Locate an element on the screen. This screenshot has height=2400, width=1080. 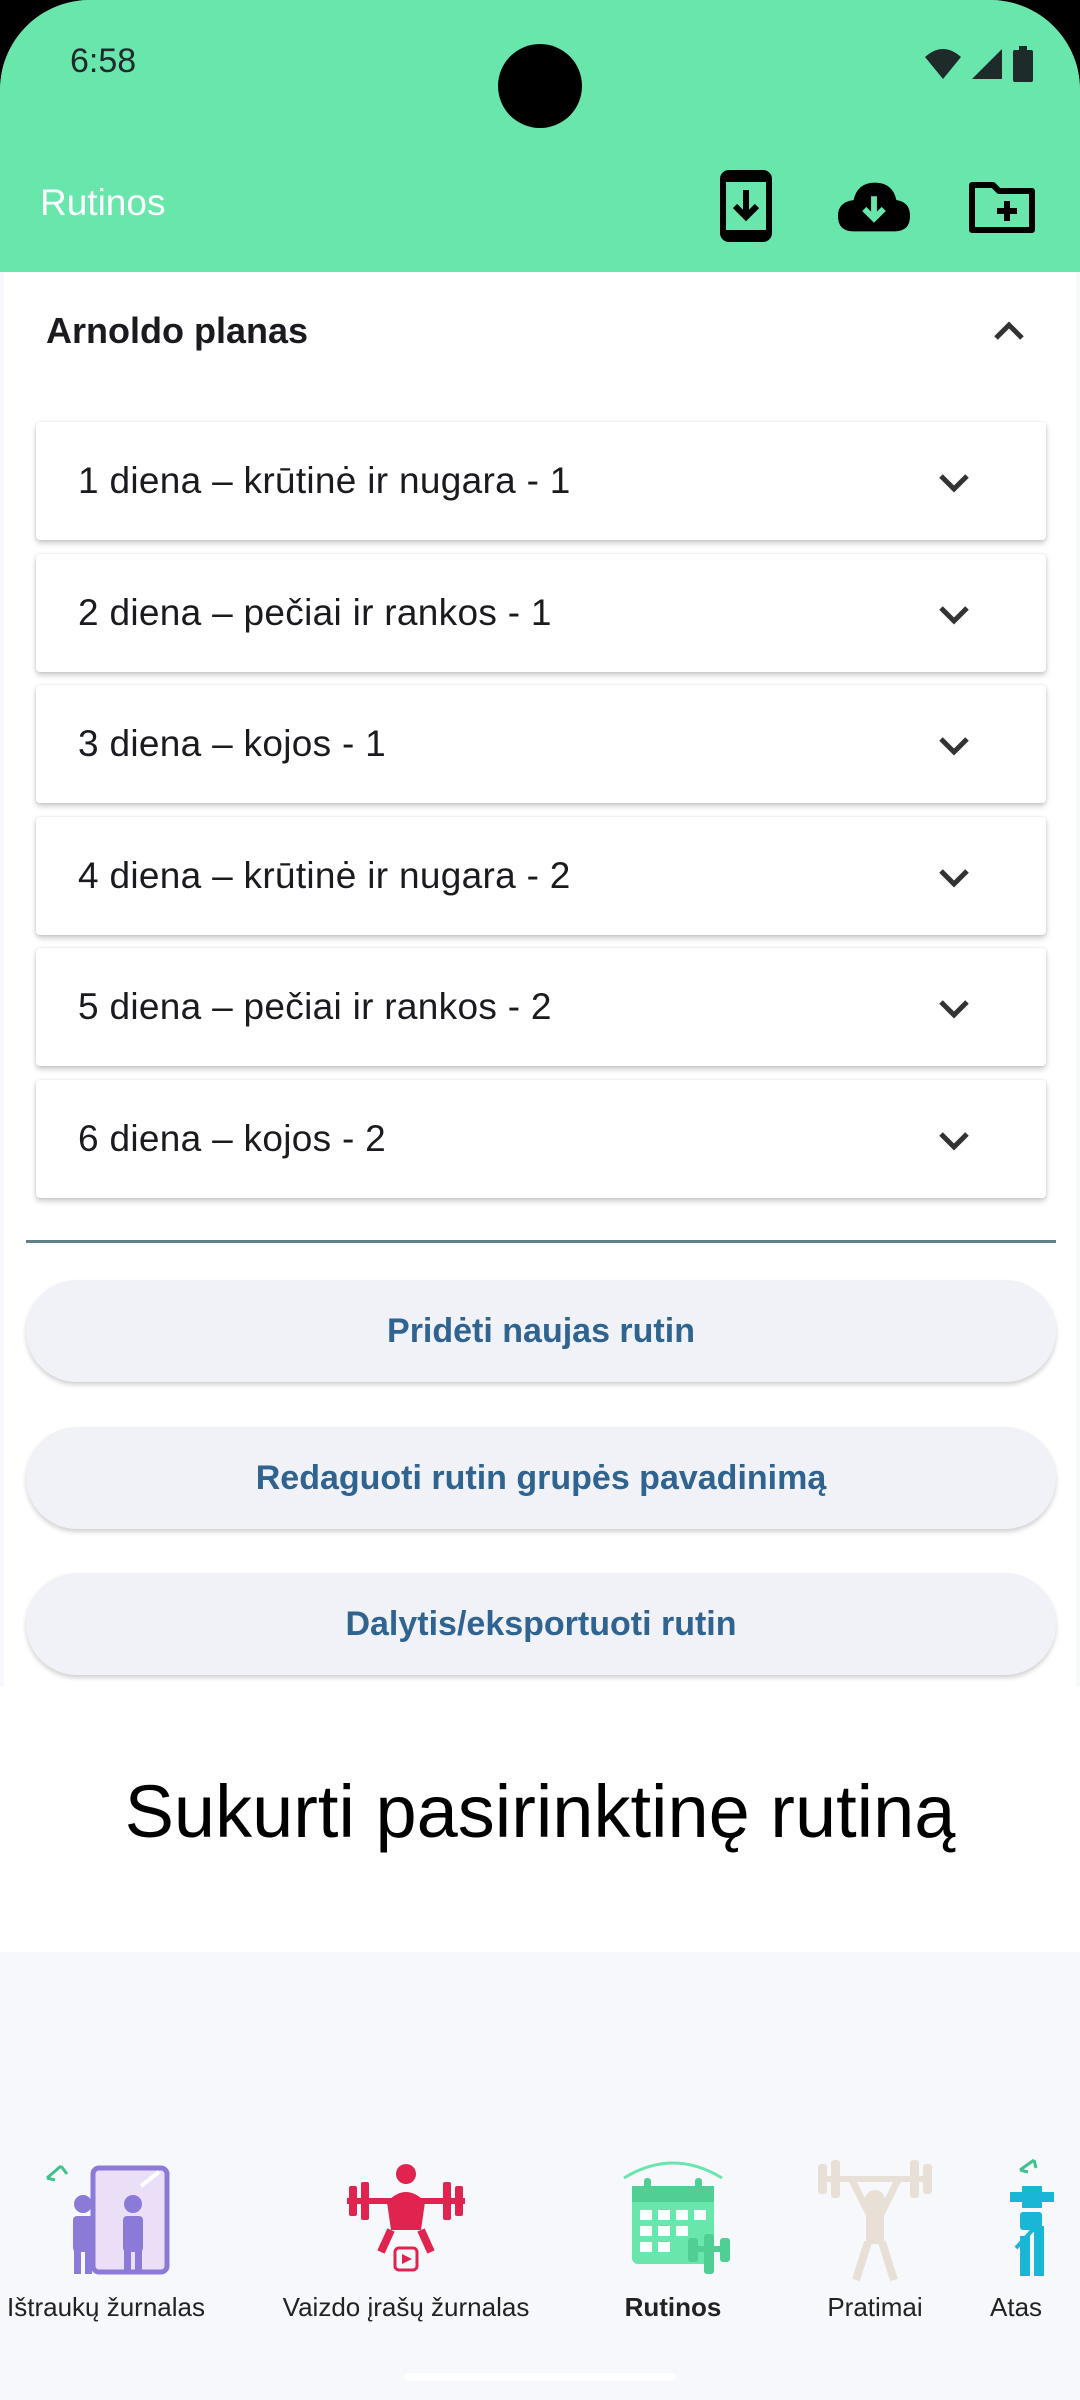
home-indicator is located at coordinates (540, 2377).